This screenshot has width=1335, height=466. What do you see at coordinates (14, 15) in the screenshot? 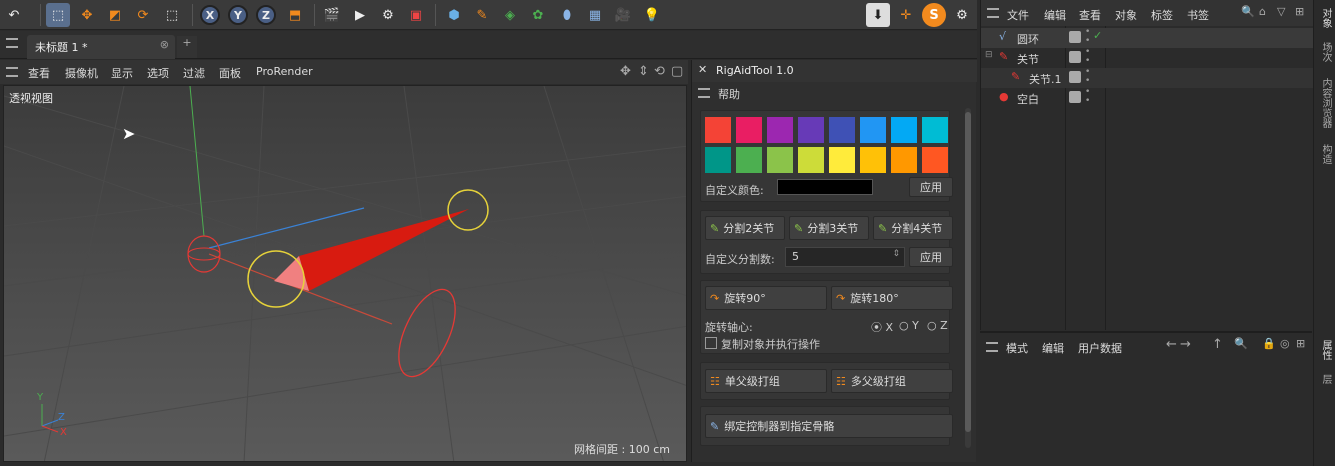
I see `undo-icon: ↶` at bounding box center [14, 15].